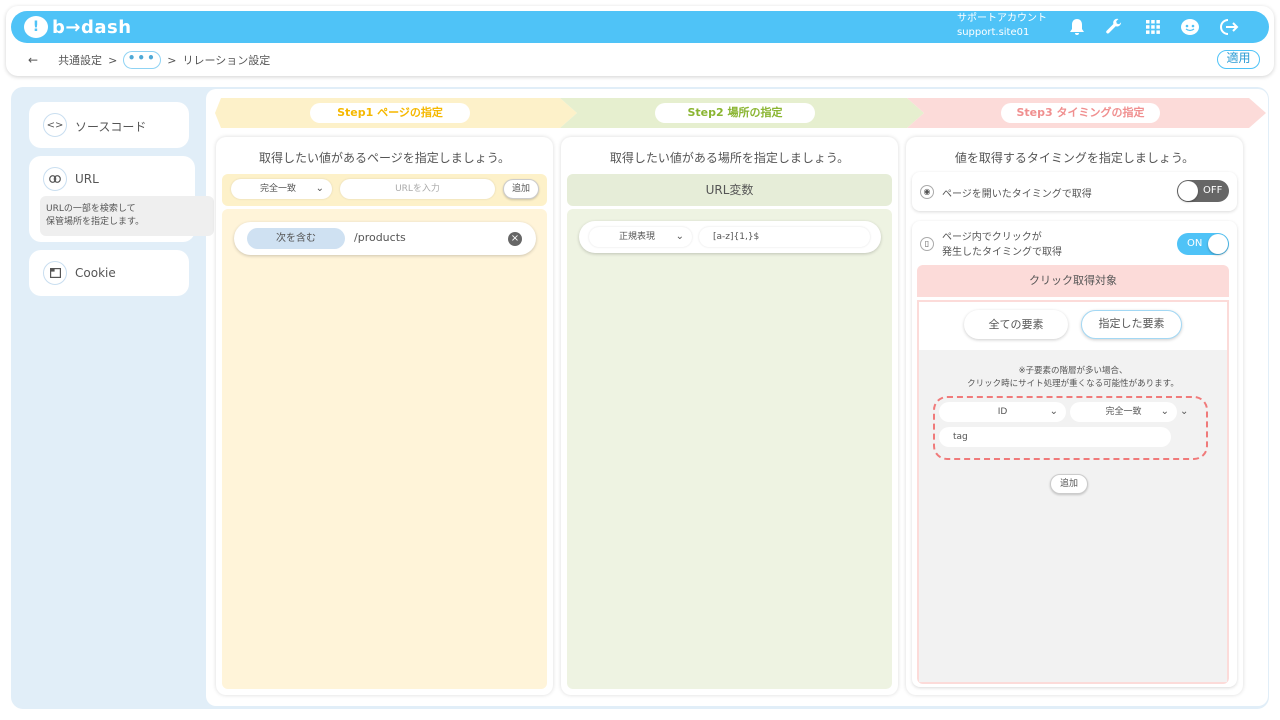 The width and height of the screenshot is (1280, 720). I want to click on sidebar-item-cookie: Cookie, so click(109, 273).